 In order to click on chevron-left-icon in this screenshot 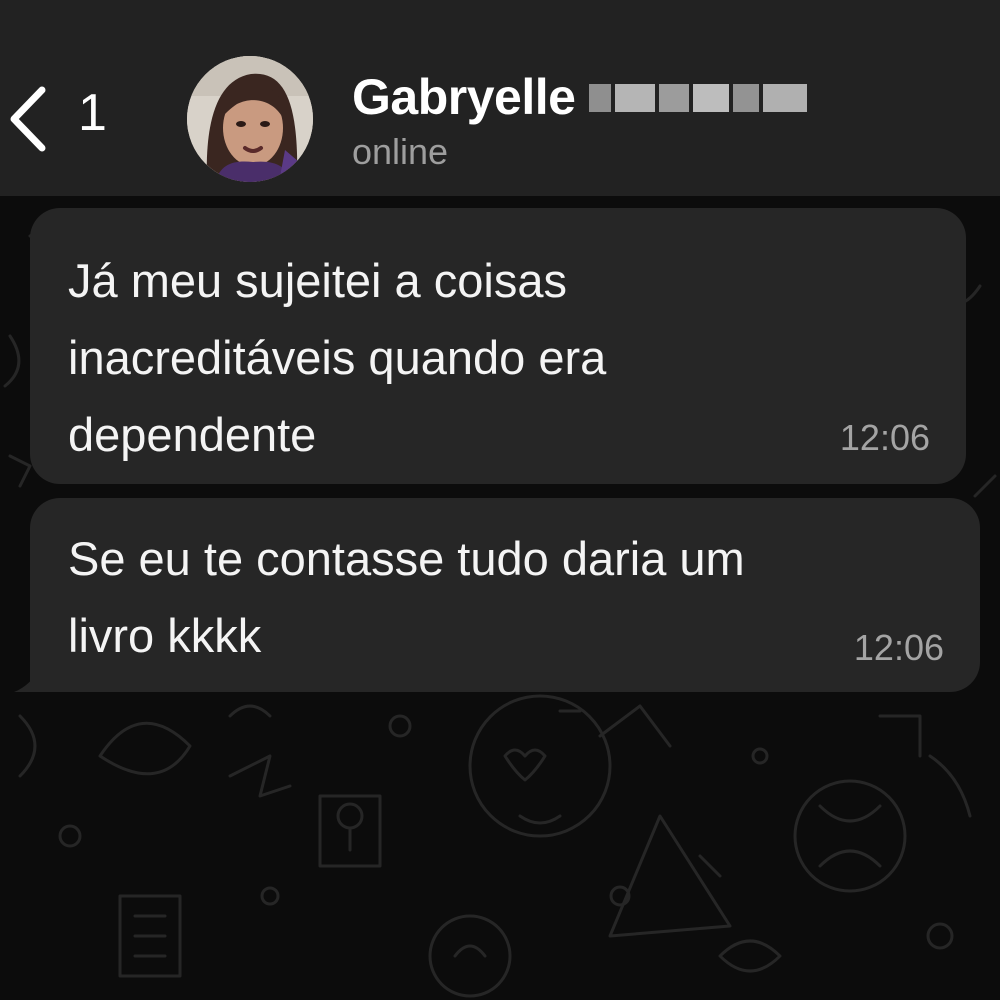, I will do `click(28, 119)`.